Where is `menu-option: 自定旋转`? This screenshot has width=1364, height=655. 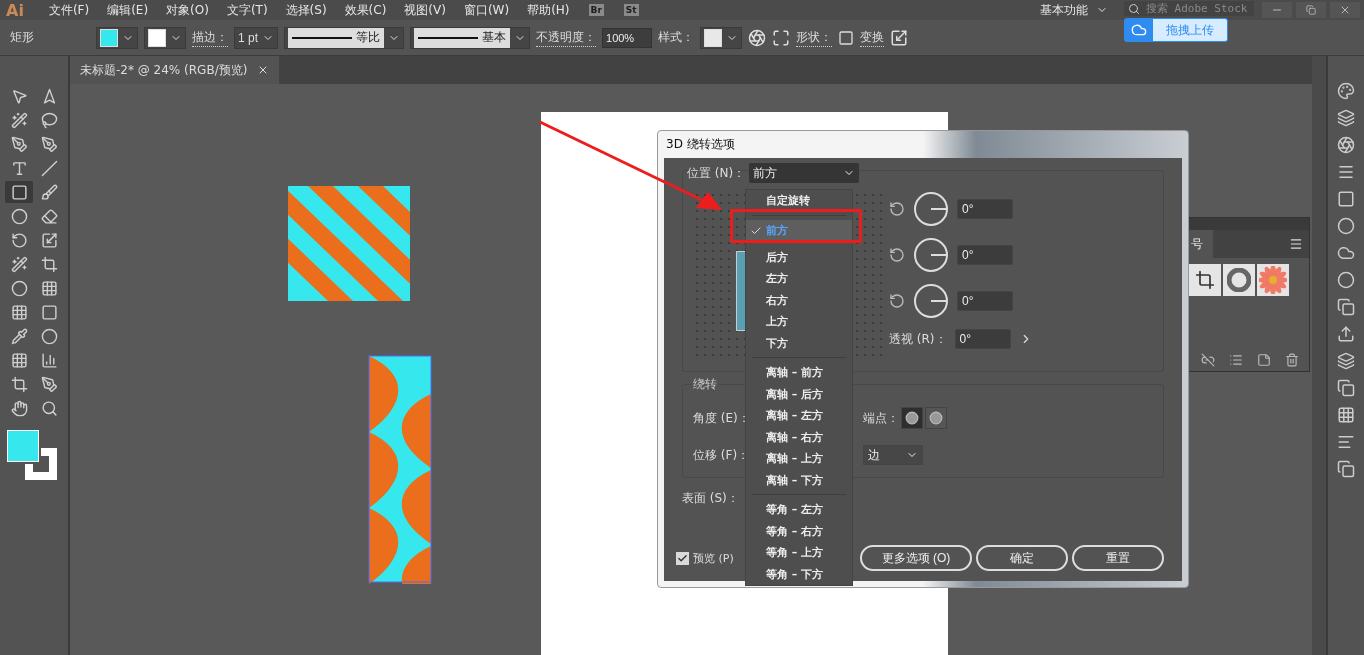
menu-option: 自定旋转 is located at coordinates (799, 201).